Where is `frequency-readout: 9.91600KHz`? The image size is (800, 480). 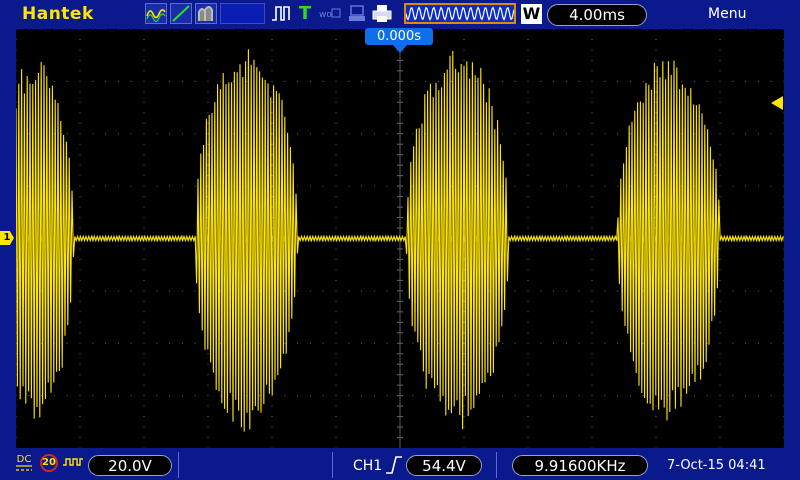
frequency-readout: 9.91600KHz is located at coordinates (580, 465).